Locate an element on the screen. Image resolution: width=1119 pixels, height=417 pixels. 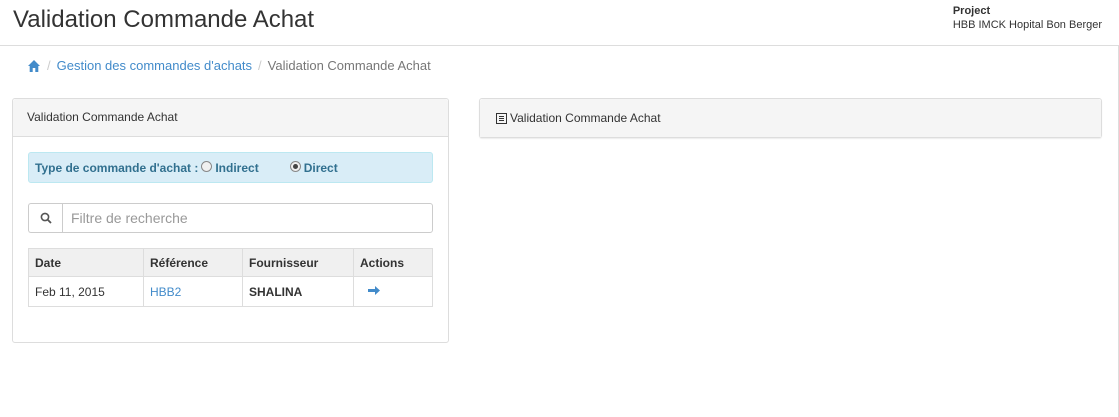
list-icon is located at coordinates (501, 118).